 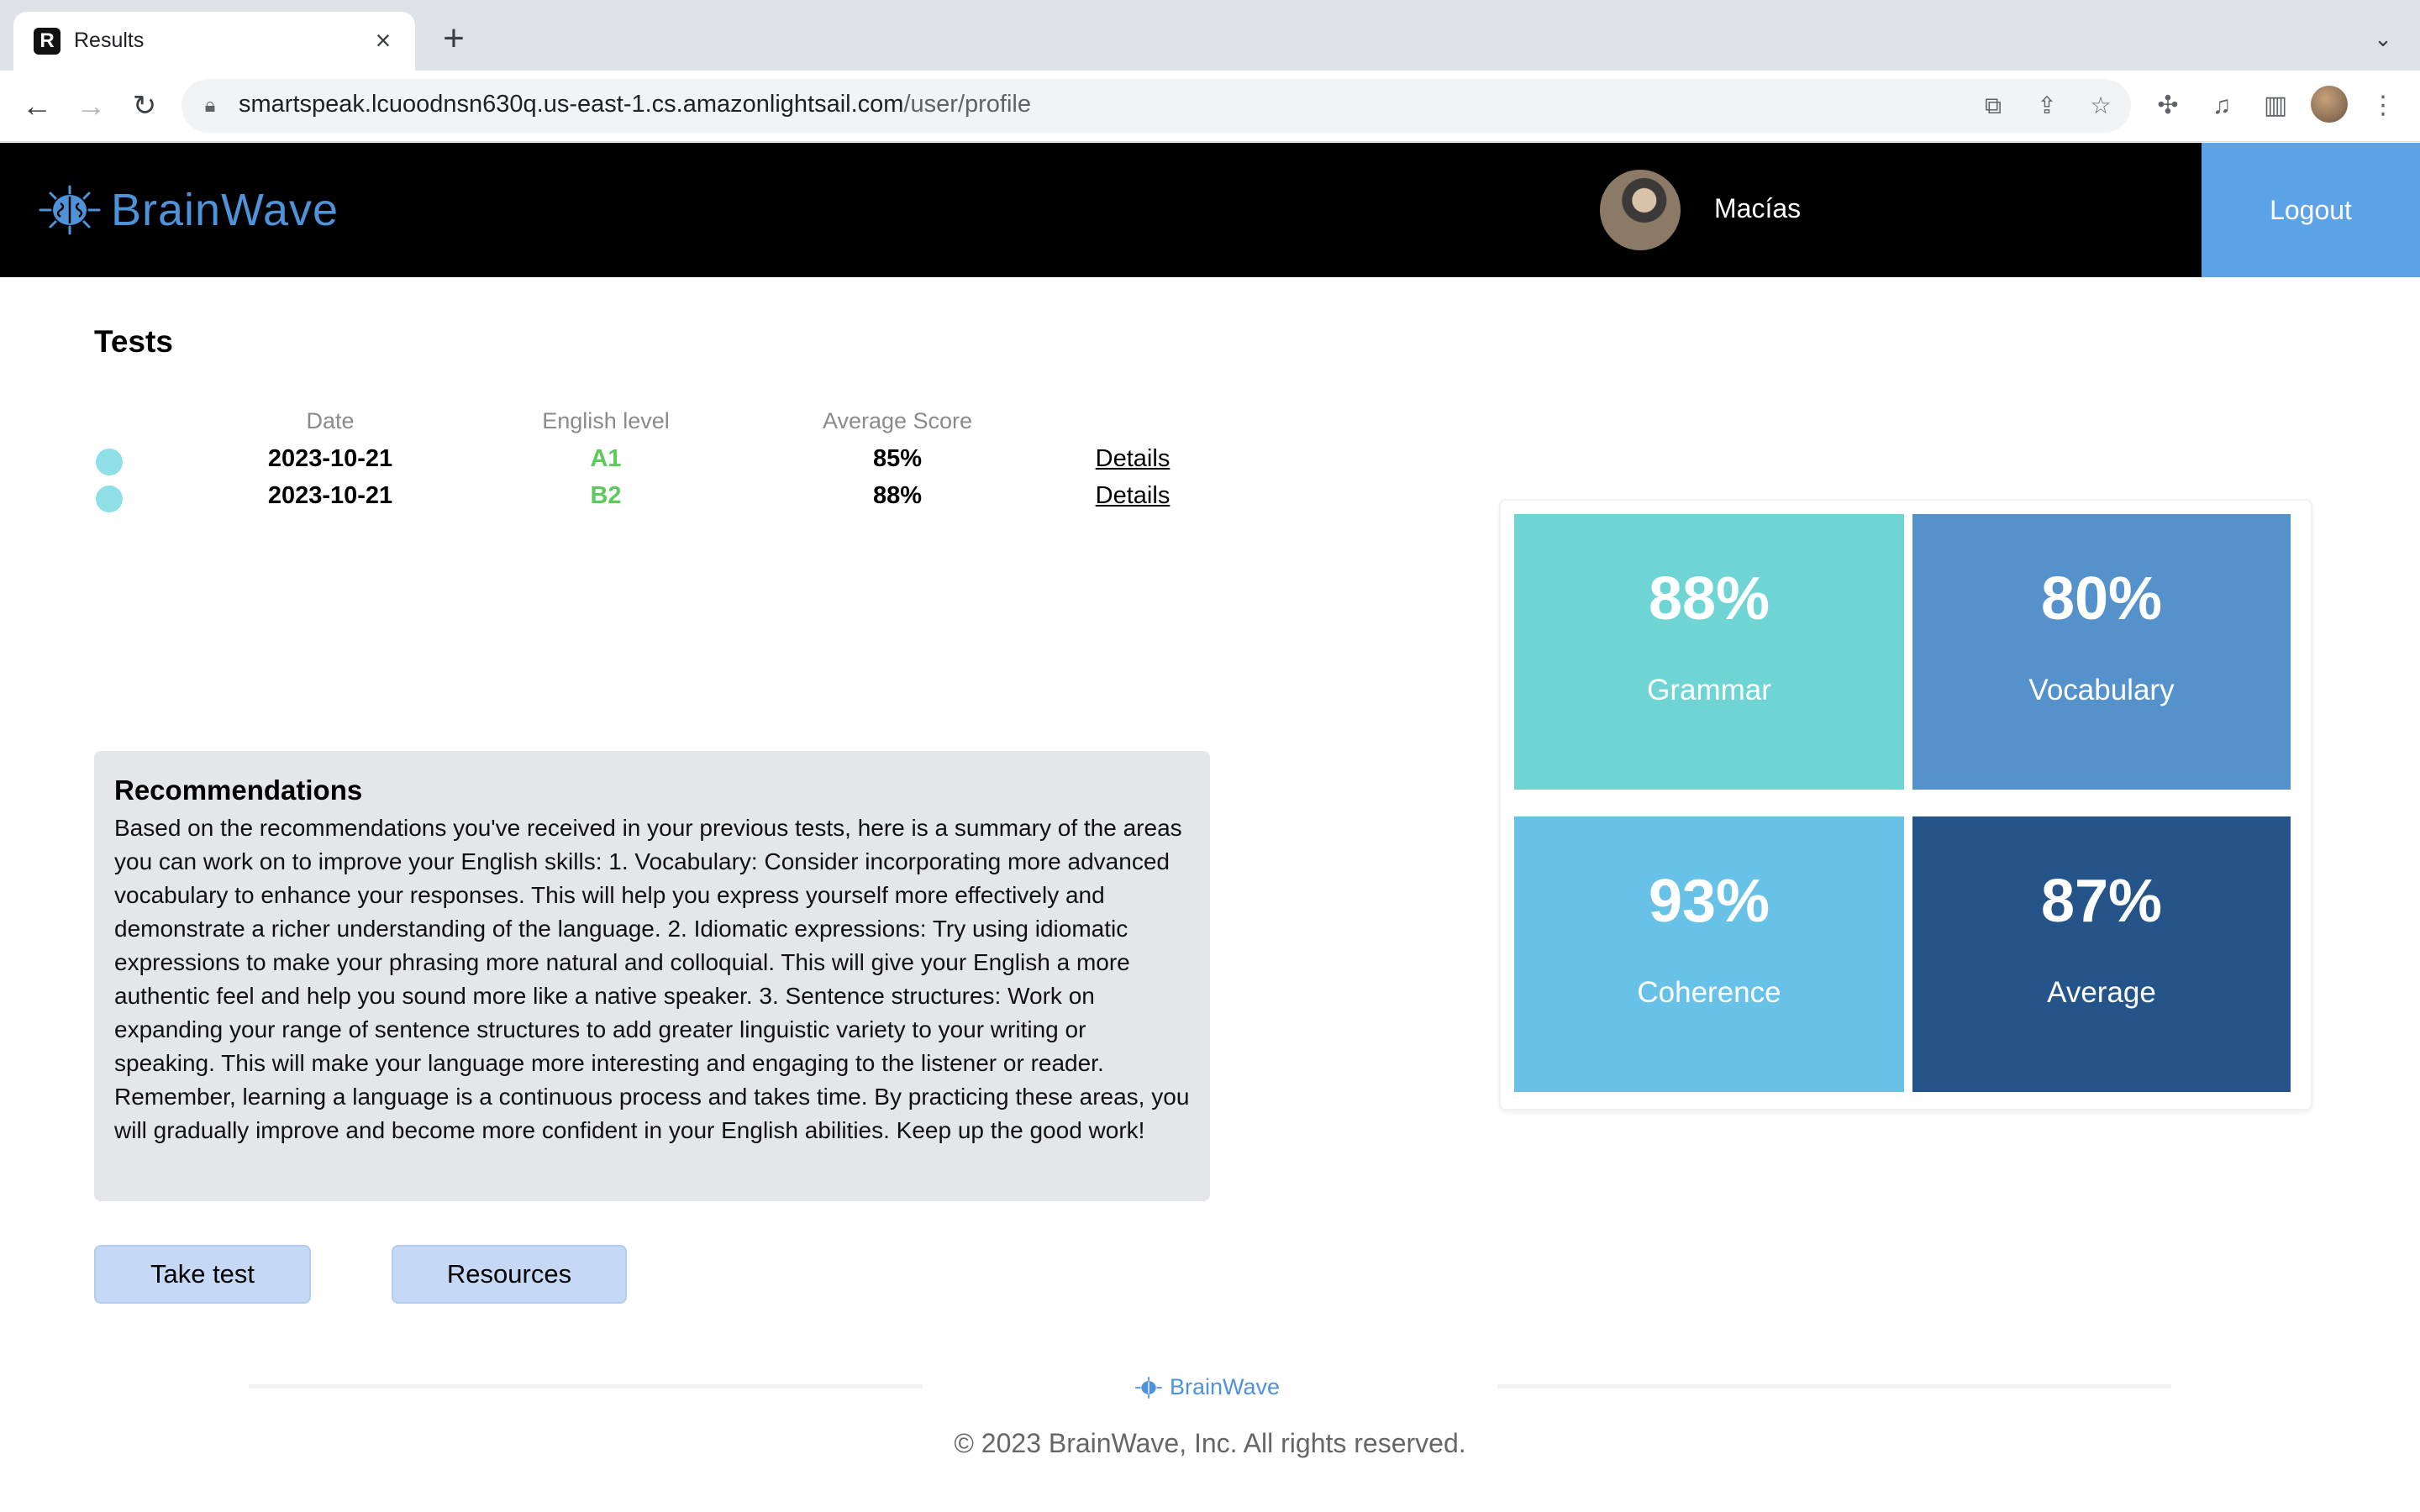 I want to click on brand-name: BrainWave, so click(x=225, y=210).